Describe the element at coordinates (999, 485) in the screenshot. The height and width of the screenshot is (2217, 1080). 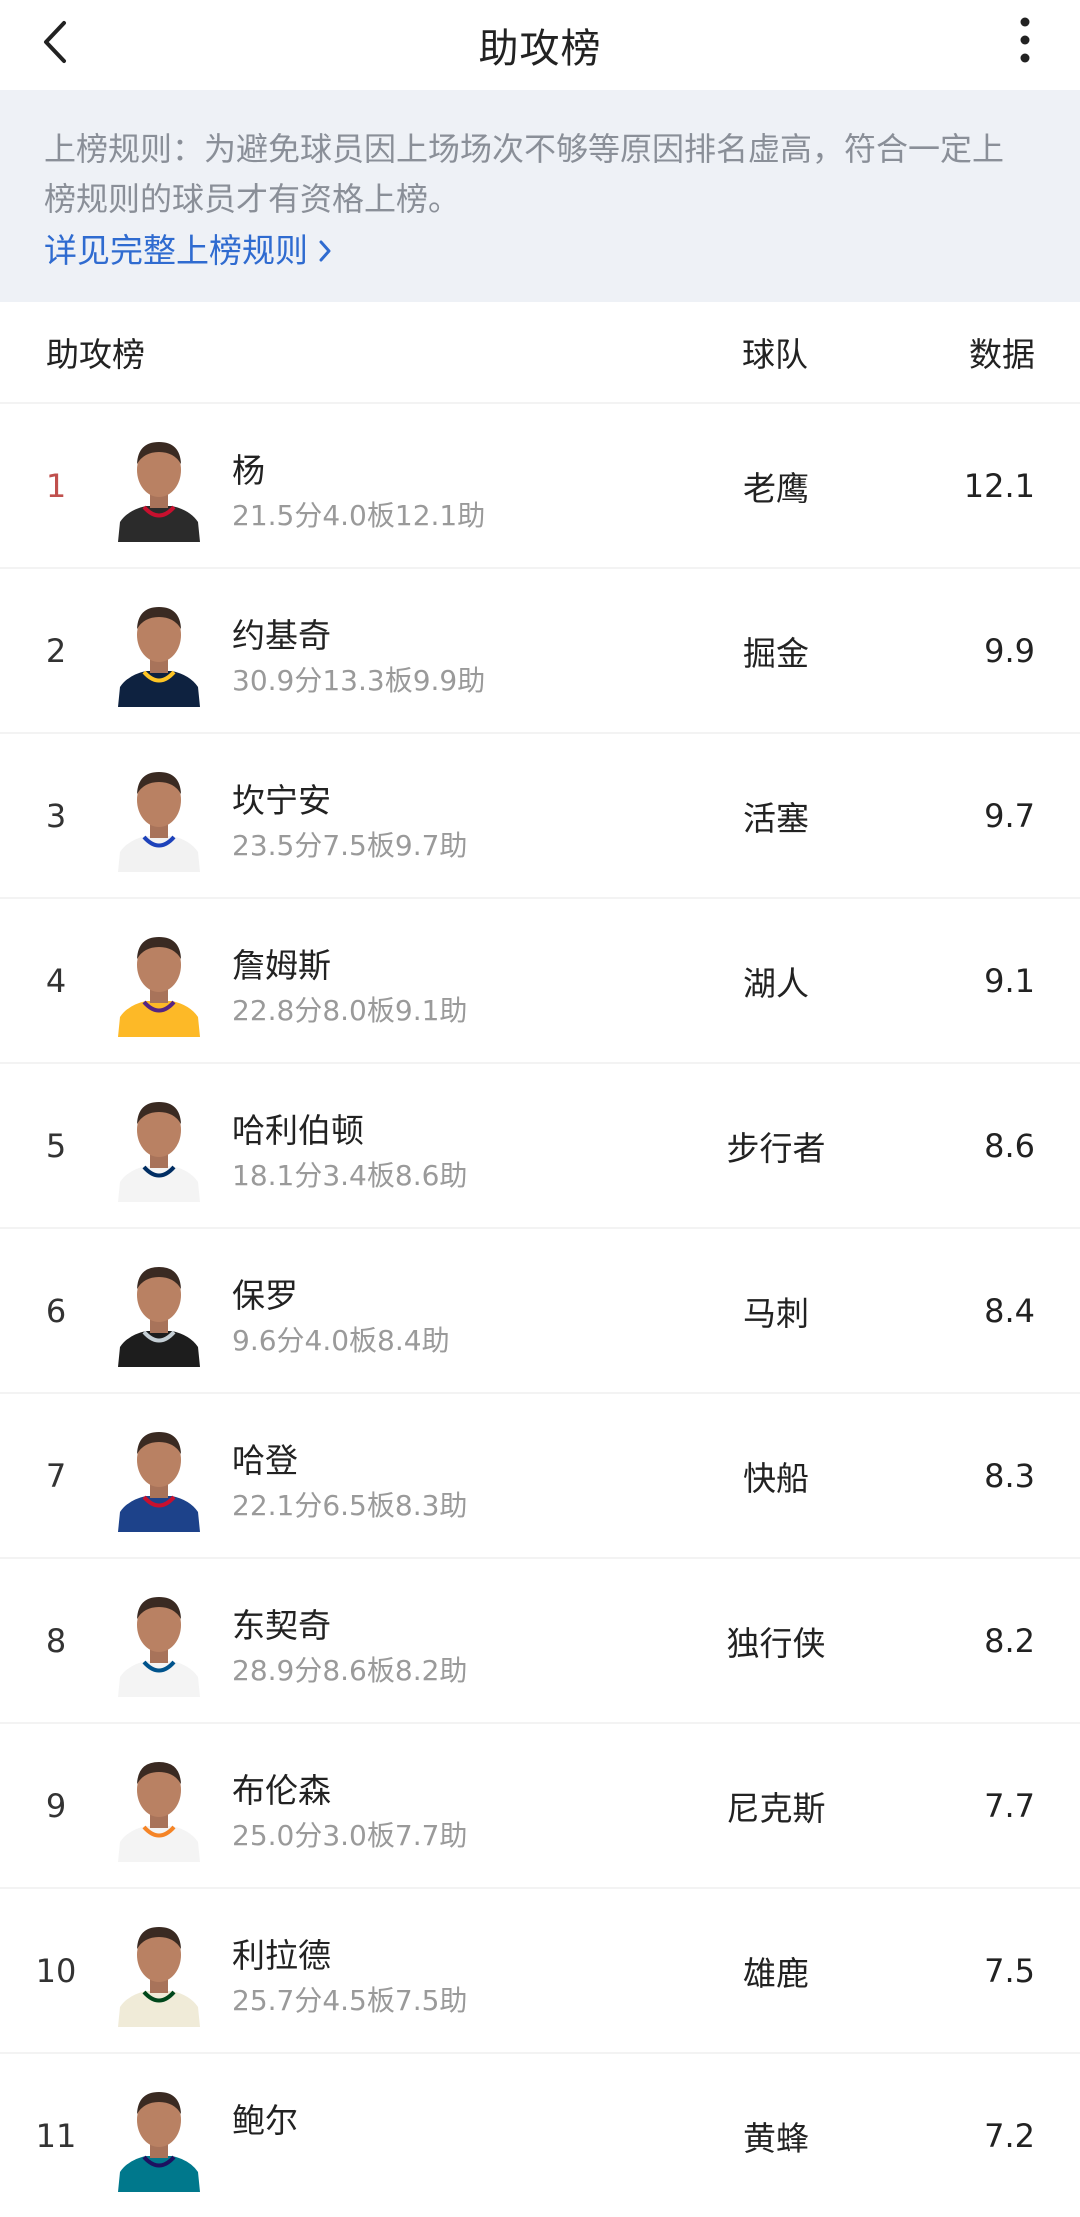
I see `assist-value: 12.1` at that location.